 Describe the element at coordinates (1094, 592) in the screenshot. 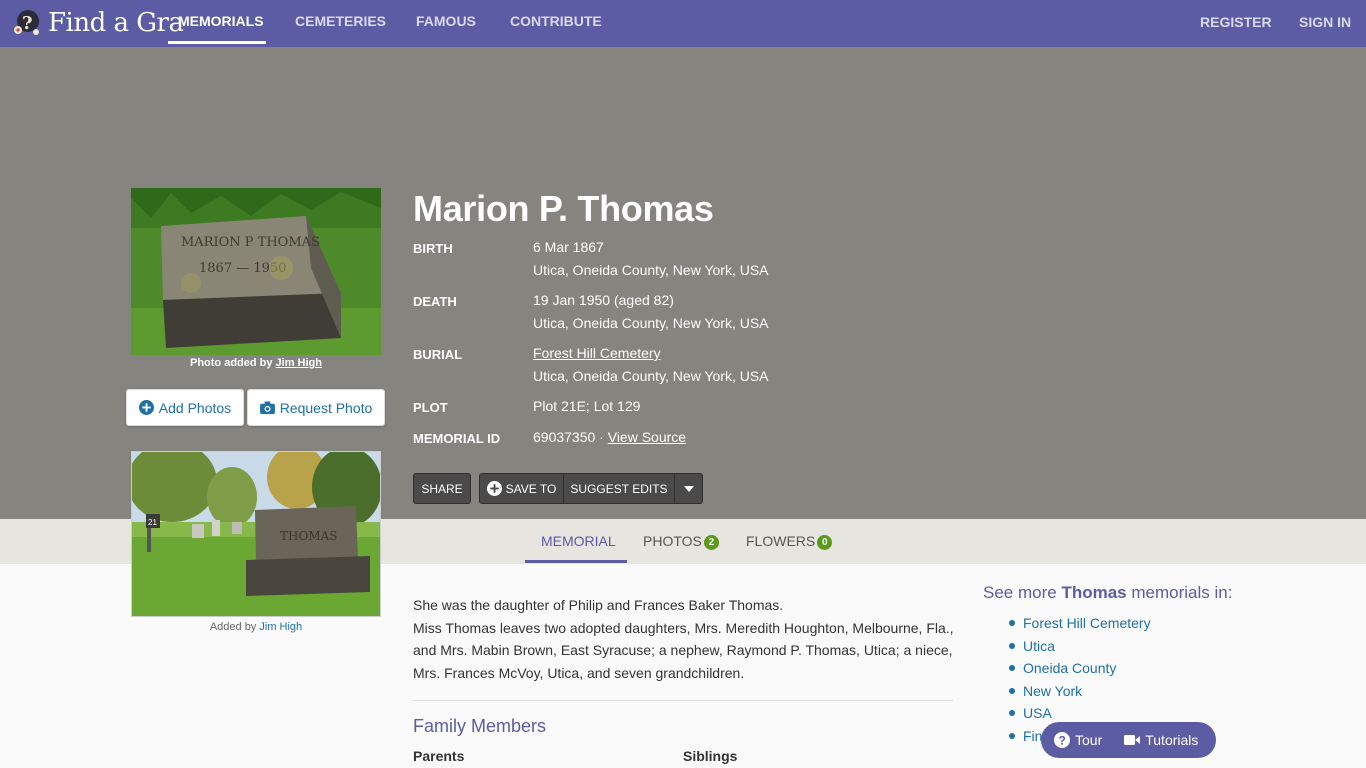

I see `see-more-surname: Thomas` at that location.